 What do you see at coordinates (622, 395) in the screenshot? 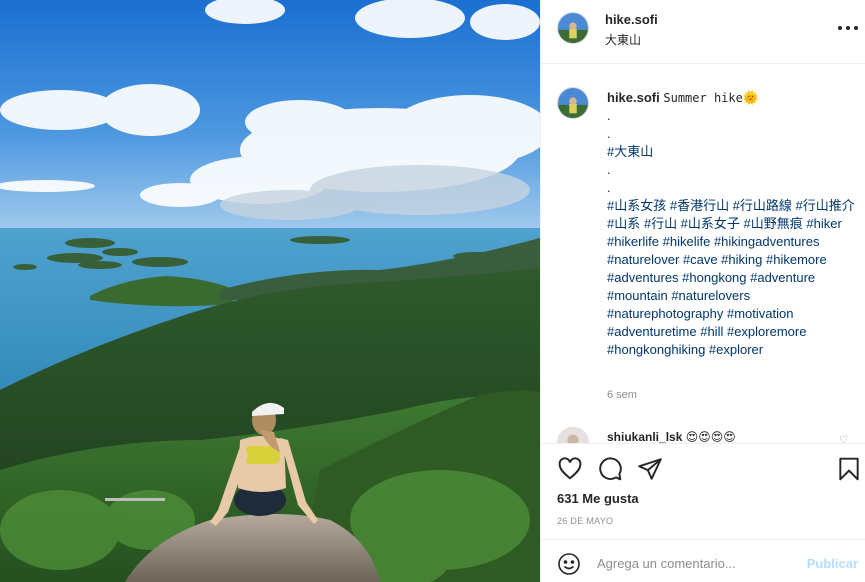
I see `post-time-ago: 6 sem` at bounding box center [622, 395].